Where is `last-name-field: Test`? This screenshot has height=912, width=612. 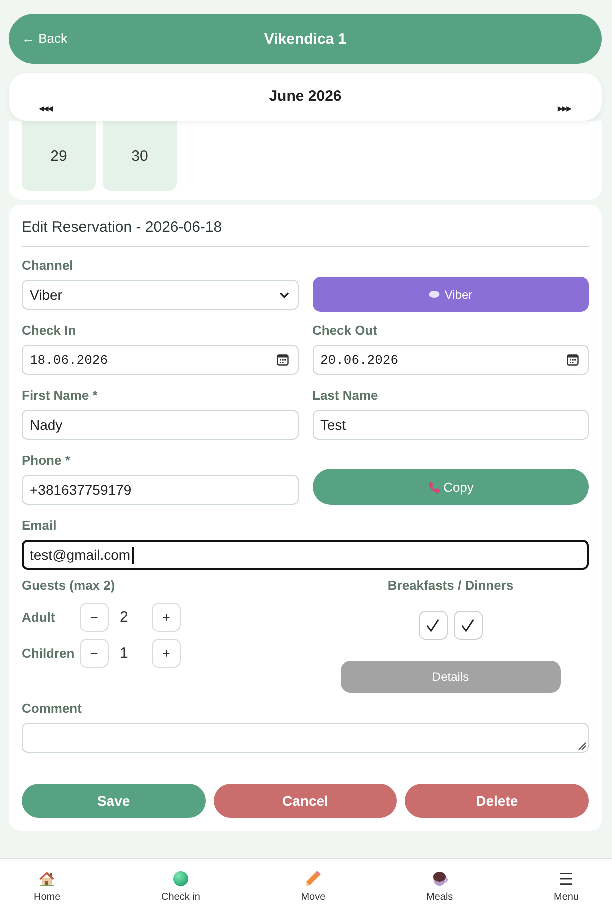
last-name-field: Test is located at coordinates (450, 425).